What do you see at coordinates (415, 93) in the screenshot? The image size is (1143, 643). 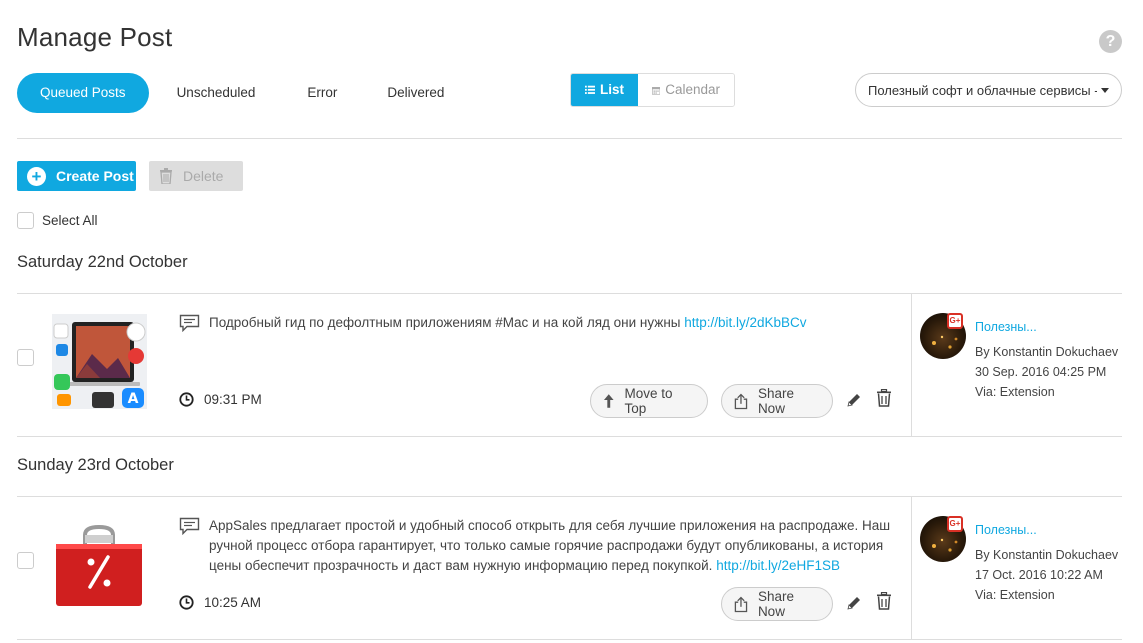 I see `tab-delivered: Delivered` at bounding box center [415, 93].